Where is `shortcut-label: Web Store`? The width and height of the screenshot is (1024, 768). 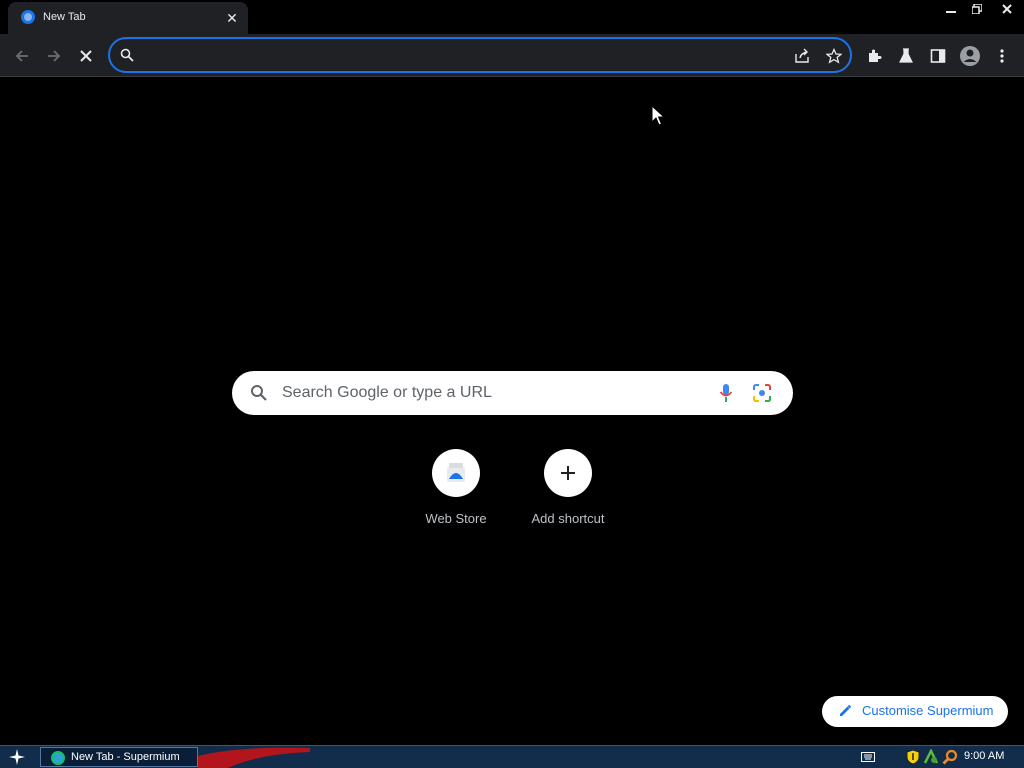
shortcut-label: Web Store is located at coordinates (456, 518).